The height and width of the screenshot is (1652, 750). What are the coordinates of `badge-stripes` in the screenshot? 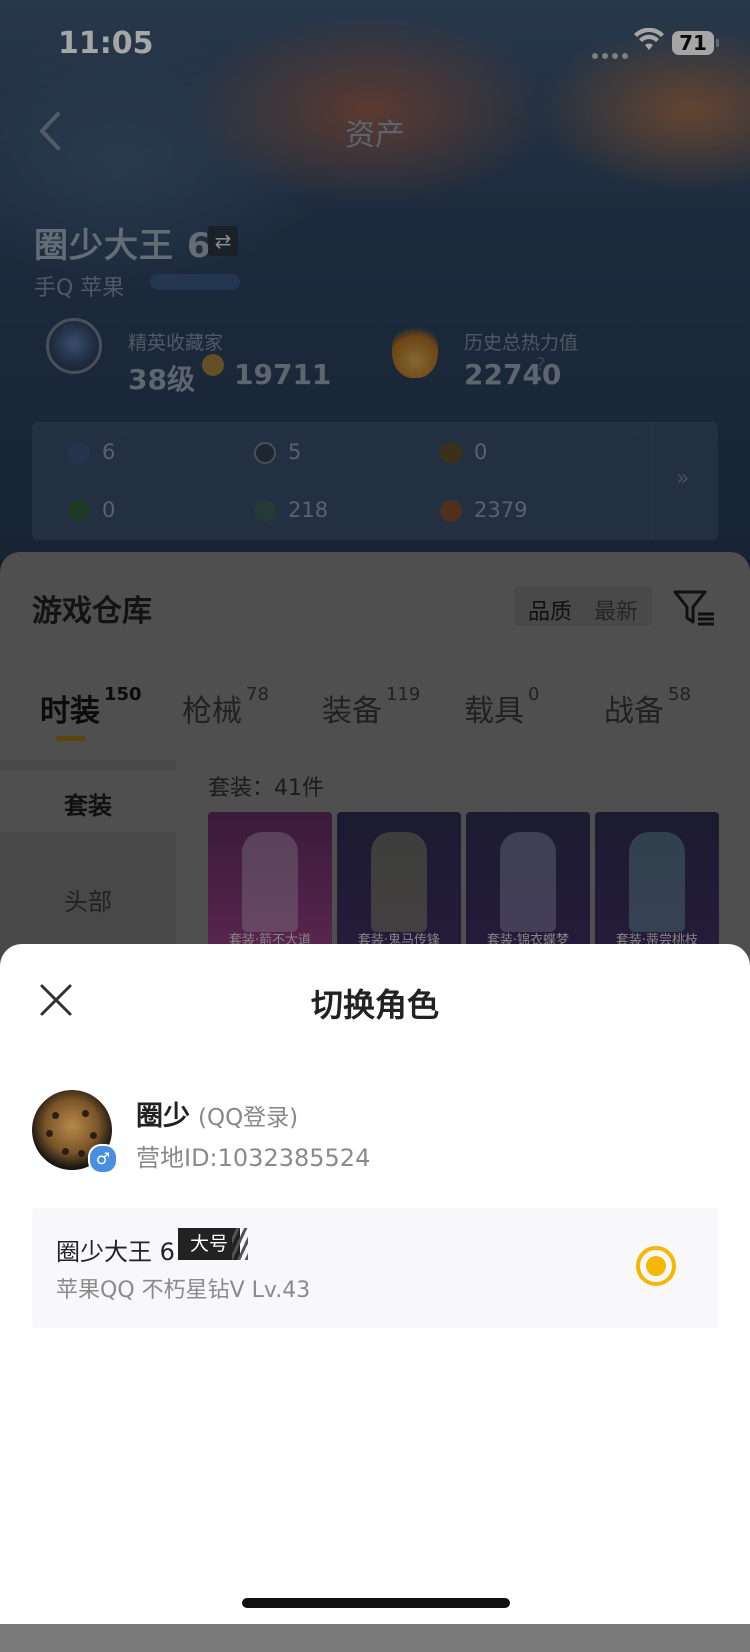 It's located at (240, 1244).